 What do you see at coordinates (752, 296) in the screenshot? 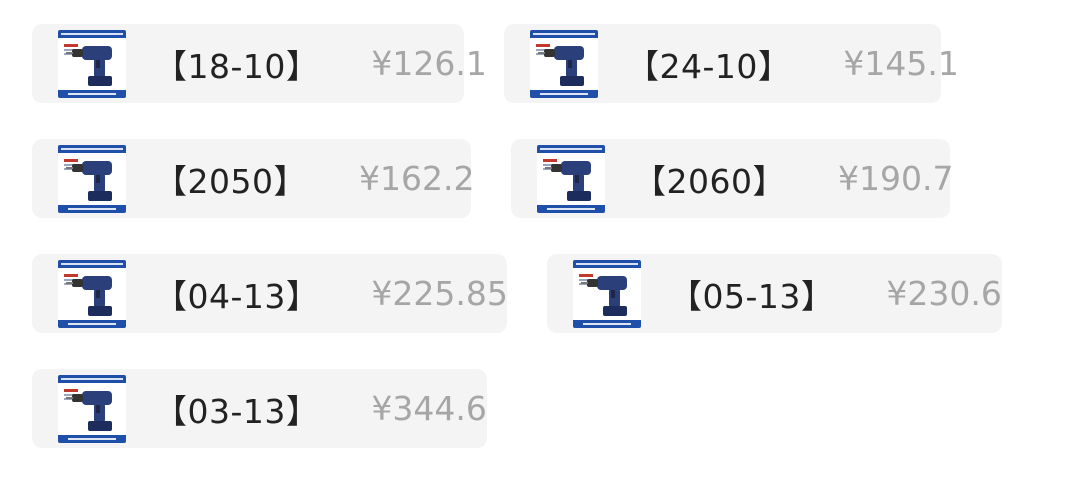
I see `sku-spec-label: 【05-13】` at bounding box center [752, 296].